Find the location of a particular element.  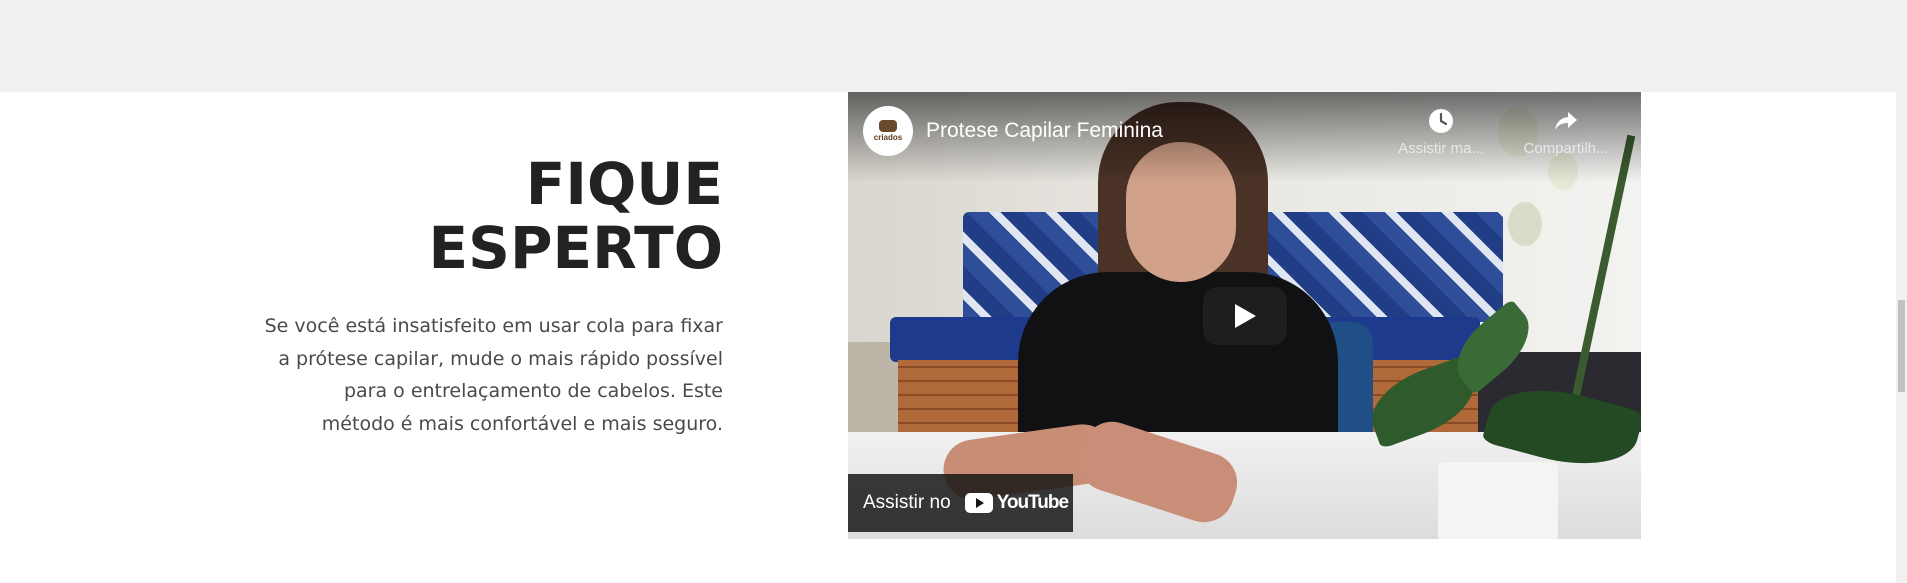

clock-icon is located at coordinates (1441, 121).